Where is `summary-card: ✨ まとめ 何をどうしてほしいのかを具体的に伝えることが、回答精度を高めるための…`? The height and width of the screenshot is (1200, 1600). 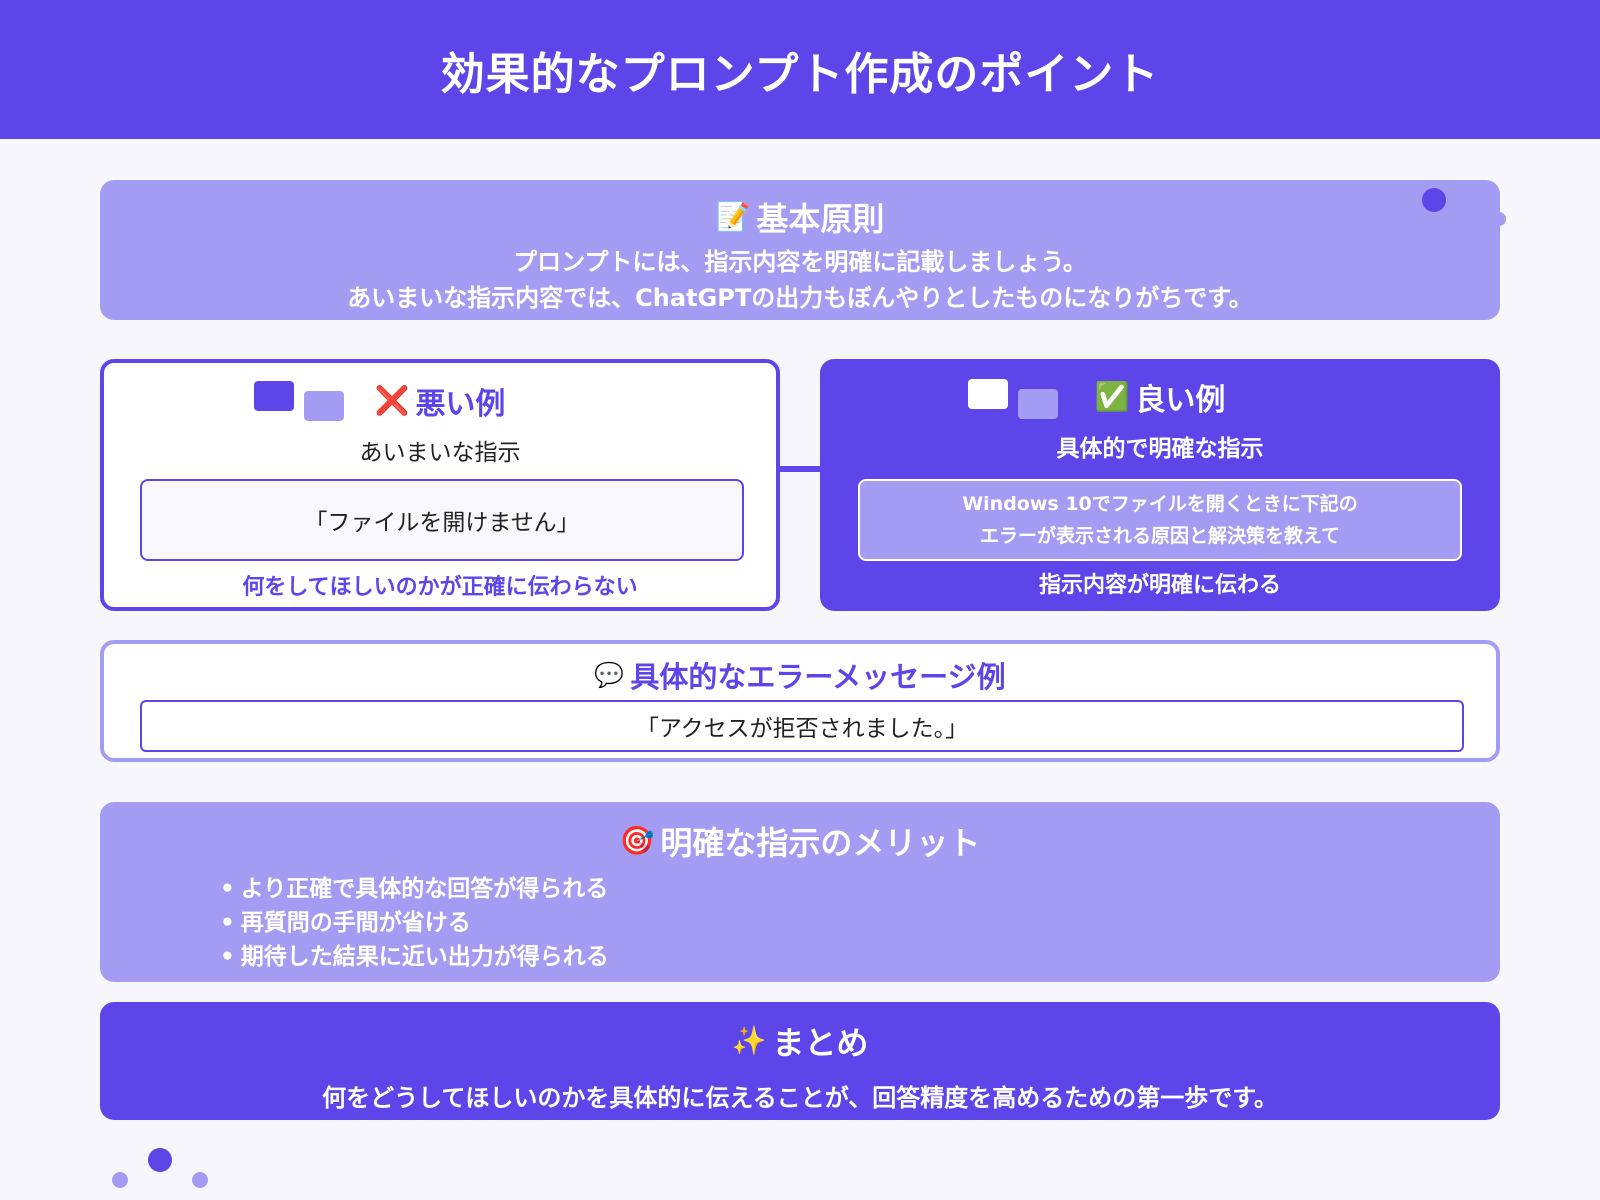
summary-card: ✨ まとめ 何をどうしてほしいのかを具体的に伝えることが、回答精度を高めるための… is located at coordinates (800, 1061).